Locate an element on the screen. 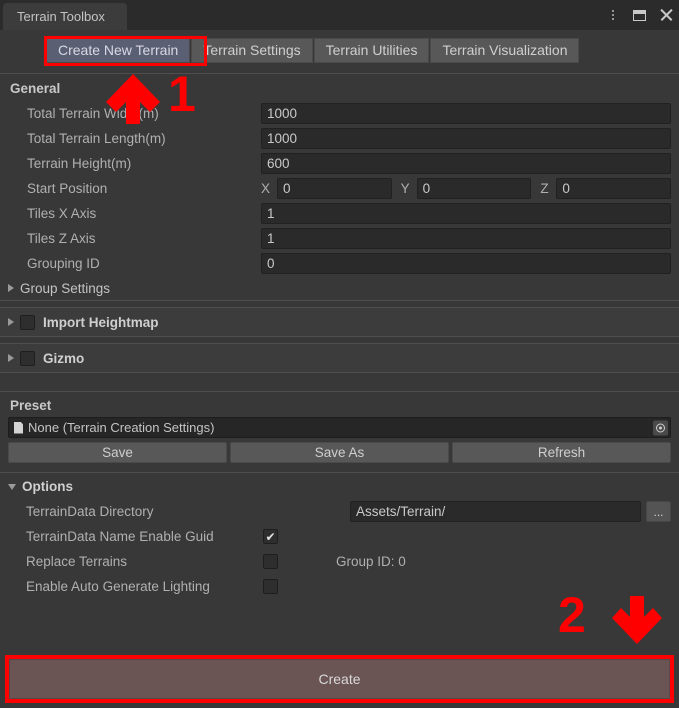  label-enable-auto-generate-lighting: Enable Auto Generate Lighting is located at coordinates (118, 586).